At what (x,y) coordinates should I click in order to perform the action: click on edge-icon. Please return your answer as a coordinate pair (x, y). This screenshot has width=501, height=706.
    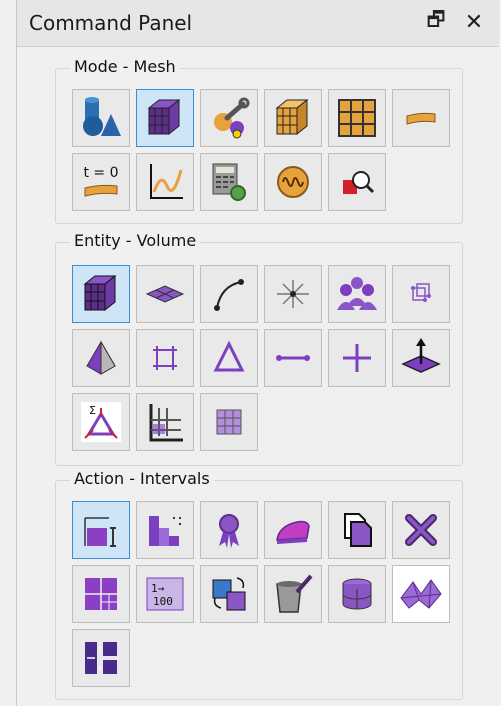
    Looking at the image, I should click on (293, 358).